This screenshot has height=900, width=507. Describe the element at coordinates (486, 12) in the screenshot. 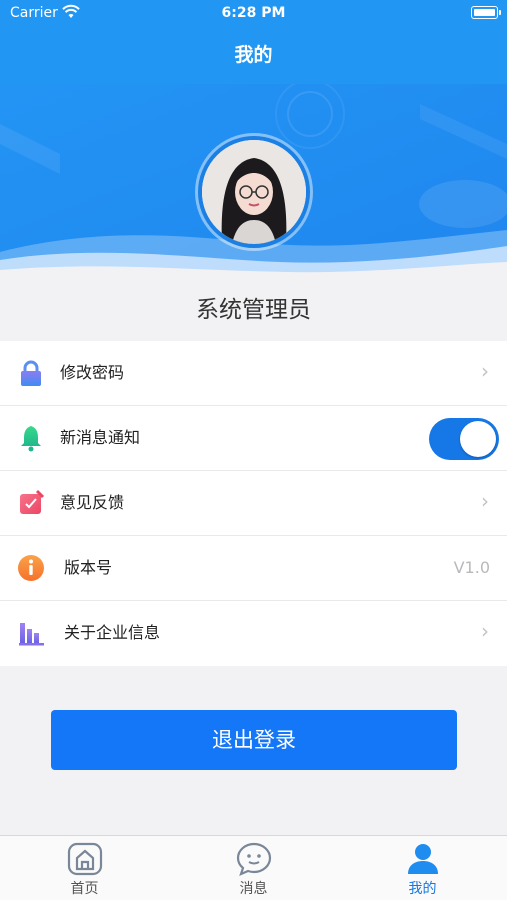

I see `battery-icon` at that location.